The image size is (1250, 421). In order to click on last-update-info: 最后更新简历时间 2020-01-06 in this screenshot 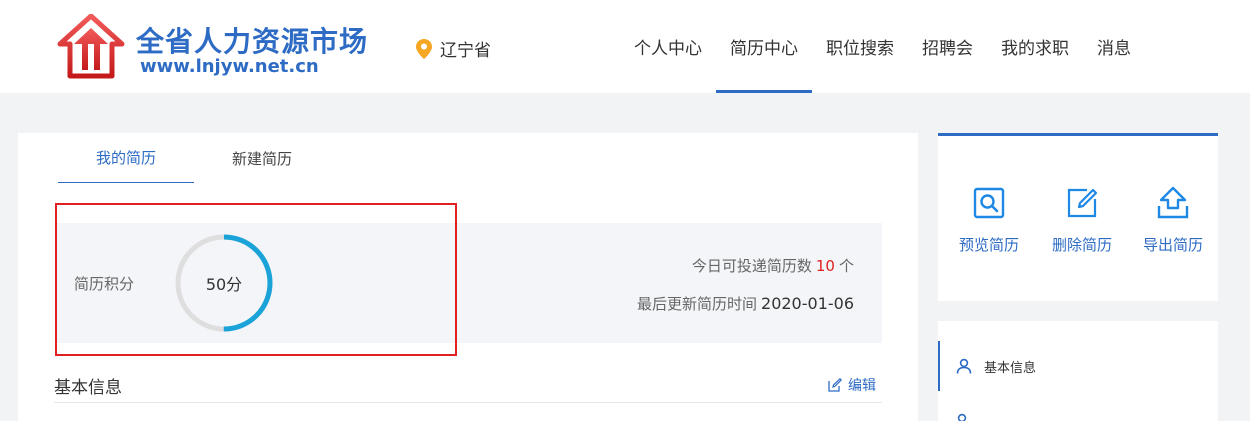, I will do `click(745, 303)`.